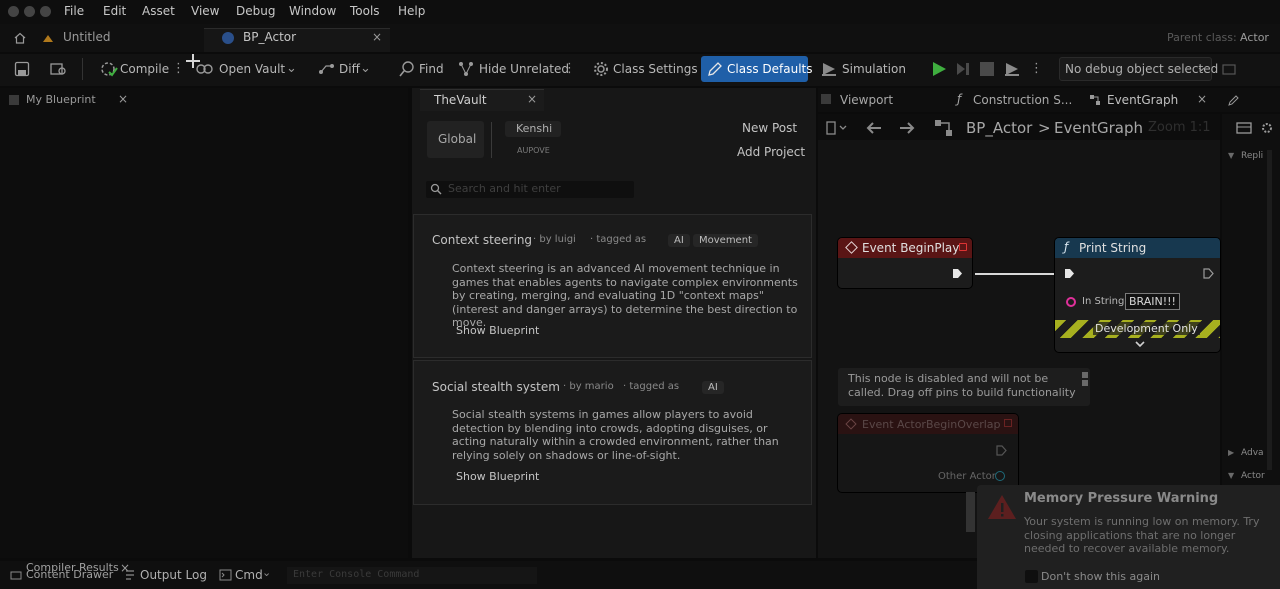  What do you see at coordinates (1202, 37) in the screenshot?
I see `parent-class-label: Parent class:` at bounding box center [1202, 37].